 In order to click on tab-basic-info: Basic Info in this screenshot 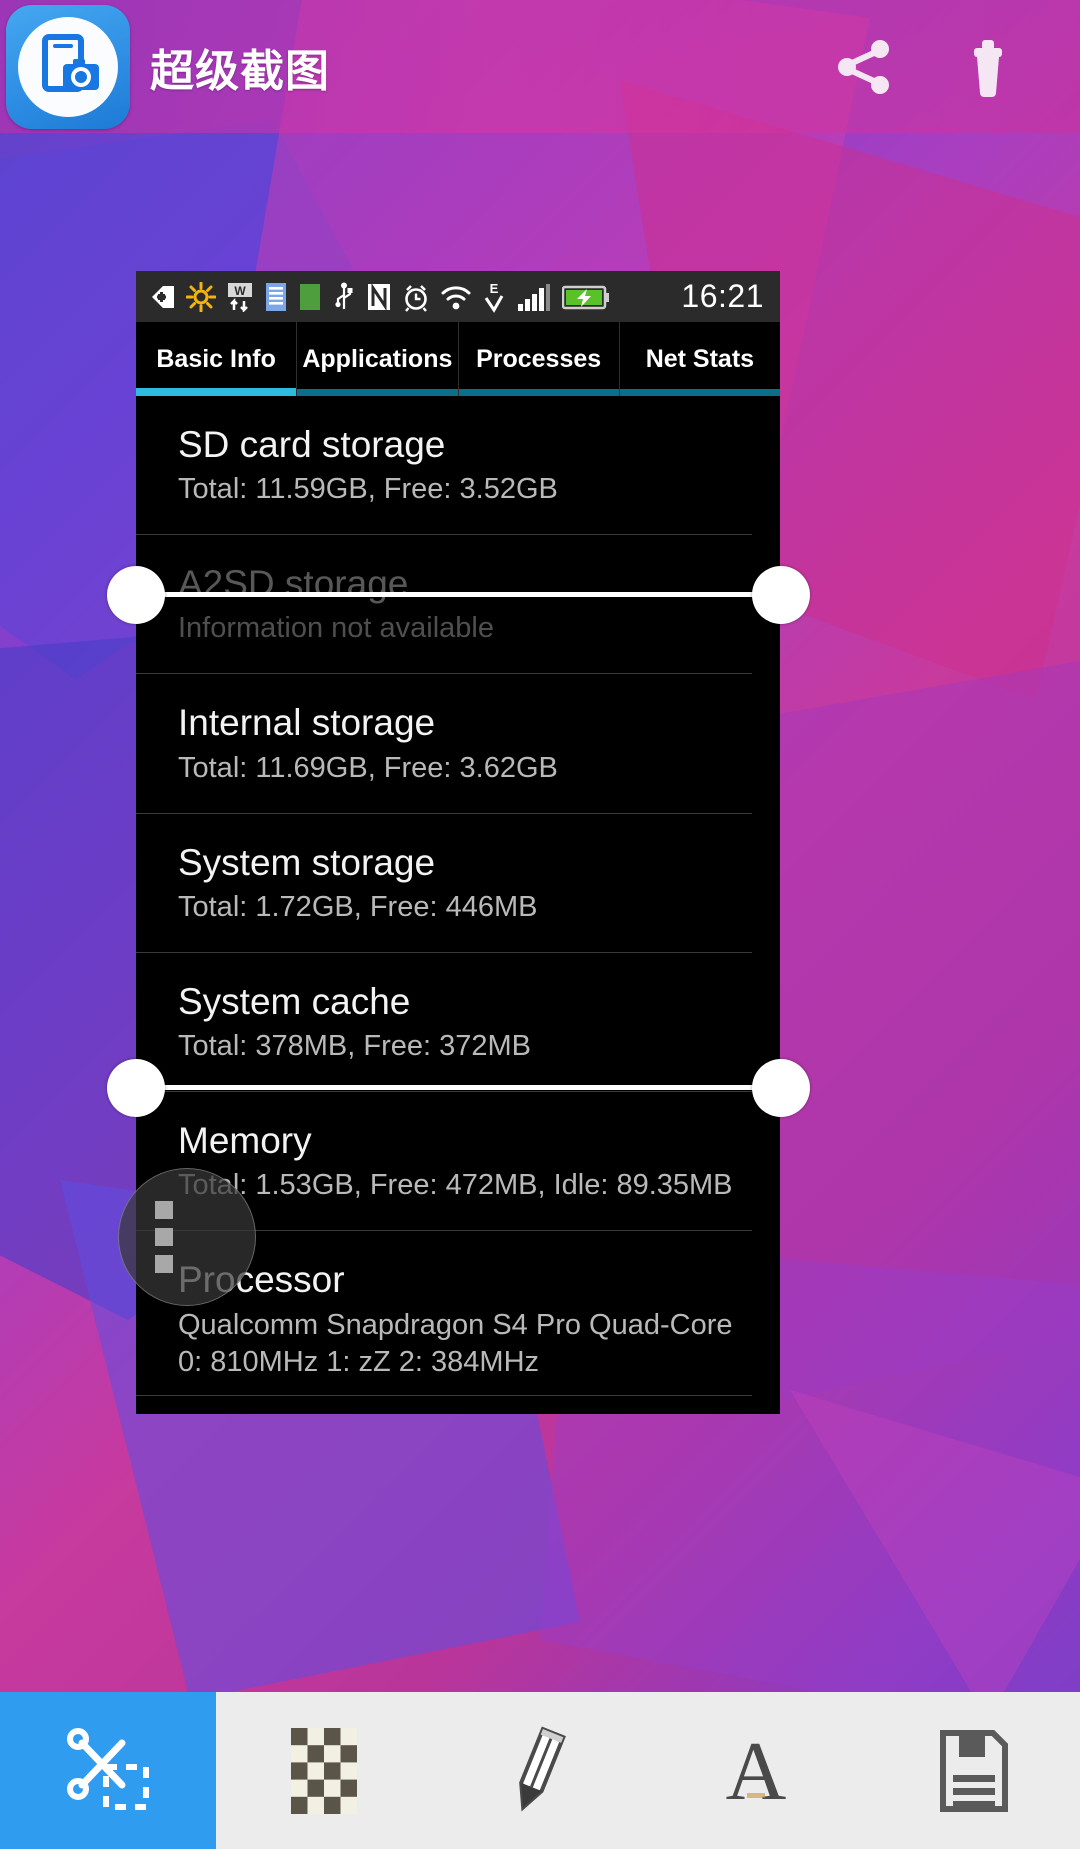, I will do `click(217, 359)`.